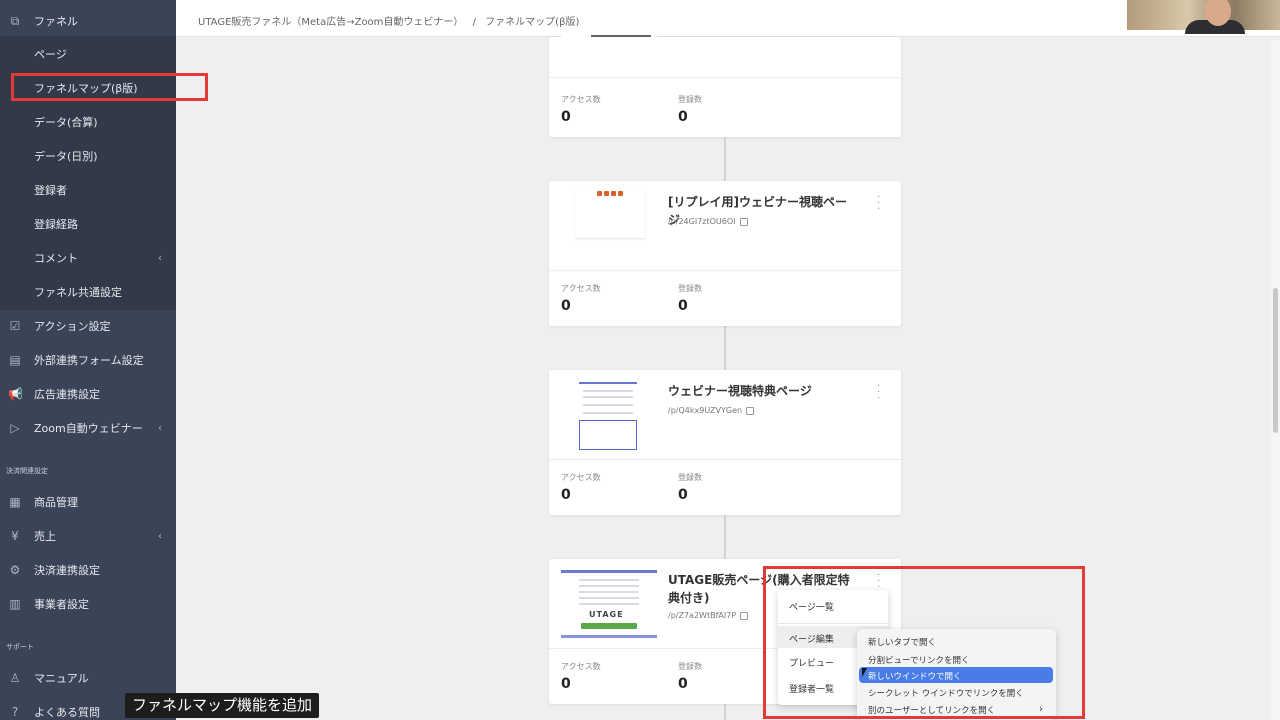 The width and height of the screenshot is (1280, 720). I want to click on menu-item-open-as-other-user: 別のユーザーとしてリンクを開く, so click(931, 710).